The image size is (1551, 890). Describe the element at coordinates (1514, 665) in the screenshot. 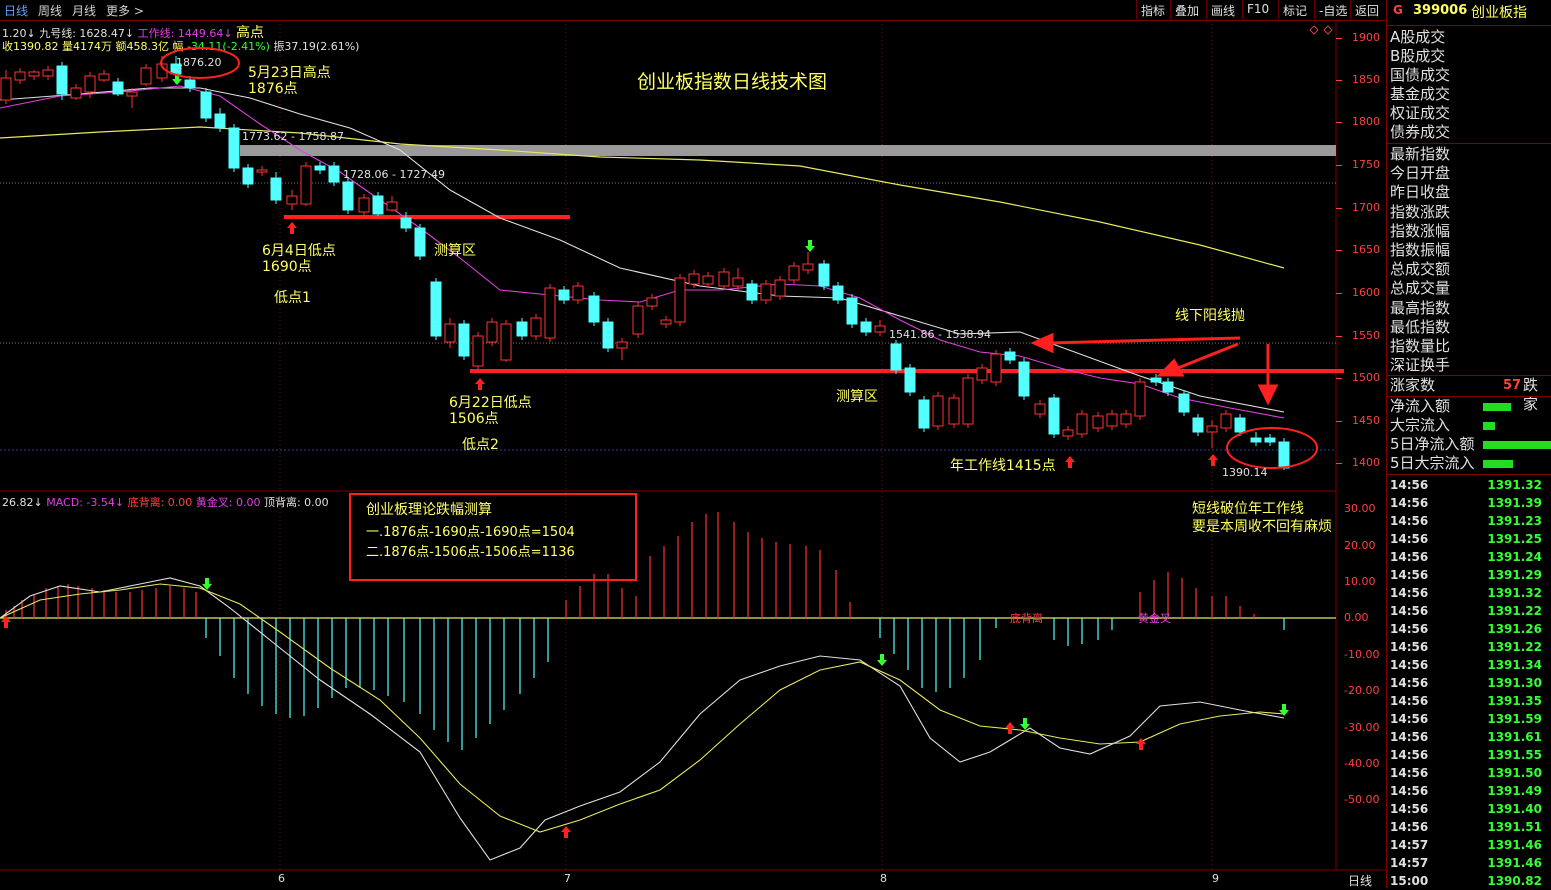

I see `tick-price: 1391.34` at that location.